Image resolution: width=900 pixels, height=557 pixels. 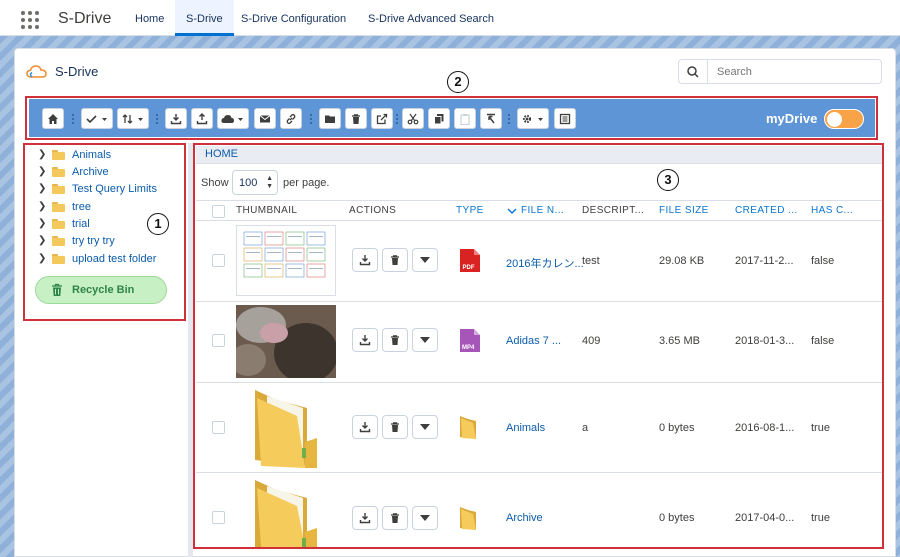 What do you see at coordinates (204, 18) in the screenshot?
I see `tab-s-drive: S-Drive` at bounding box center [204, 18].